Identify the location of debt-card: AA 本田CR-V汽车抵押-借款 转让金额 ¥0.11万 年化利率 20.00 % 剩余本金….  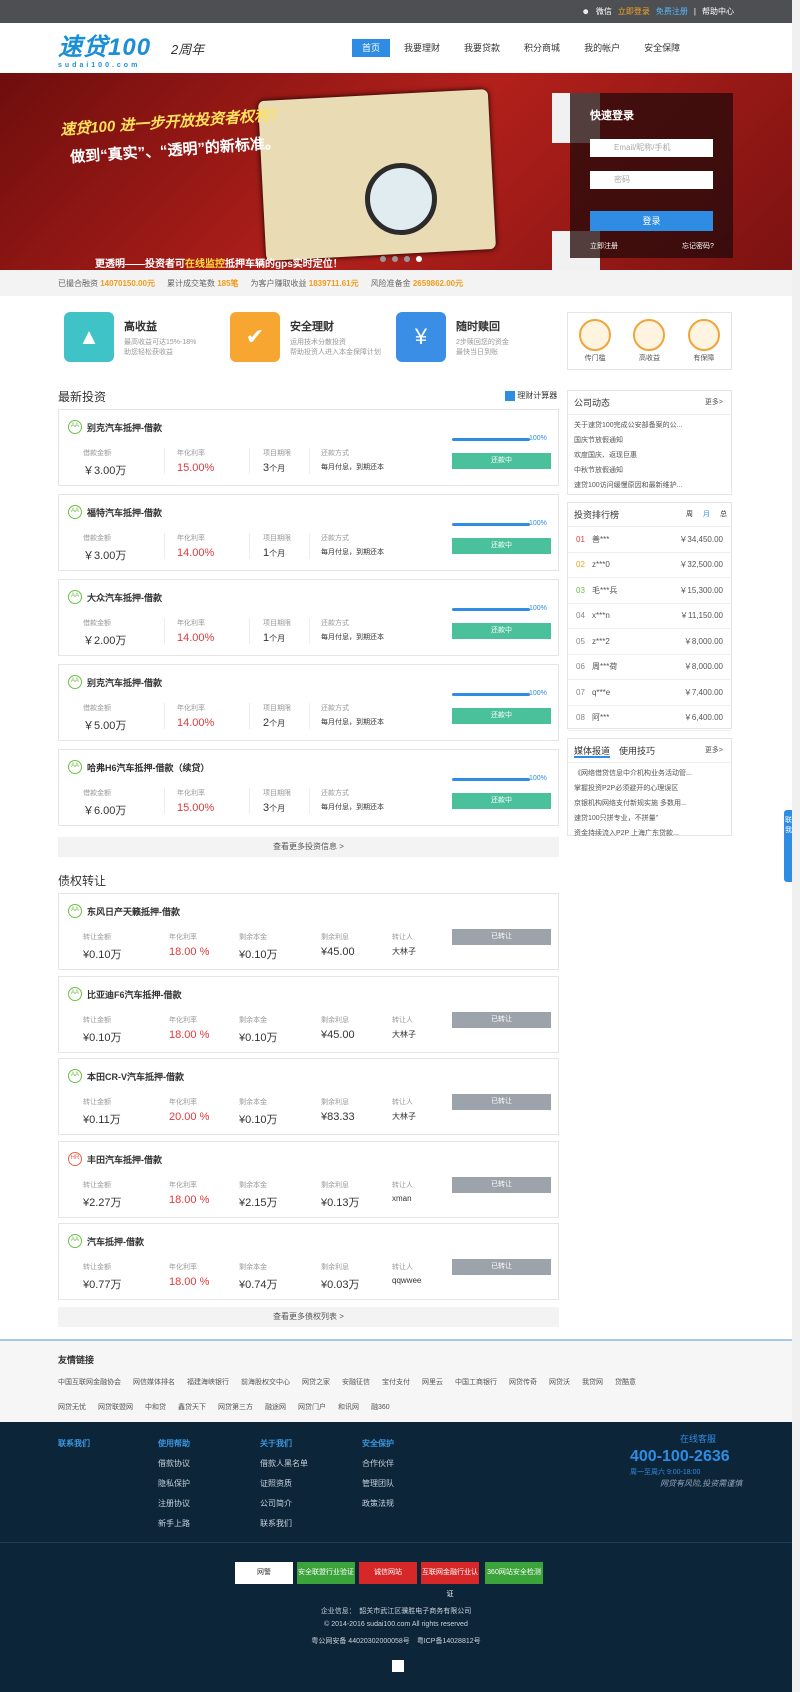
(308, 1096).